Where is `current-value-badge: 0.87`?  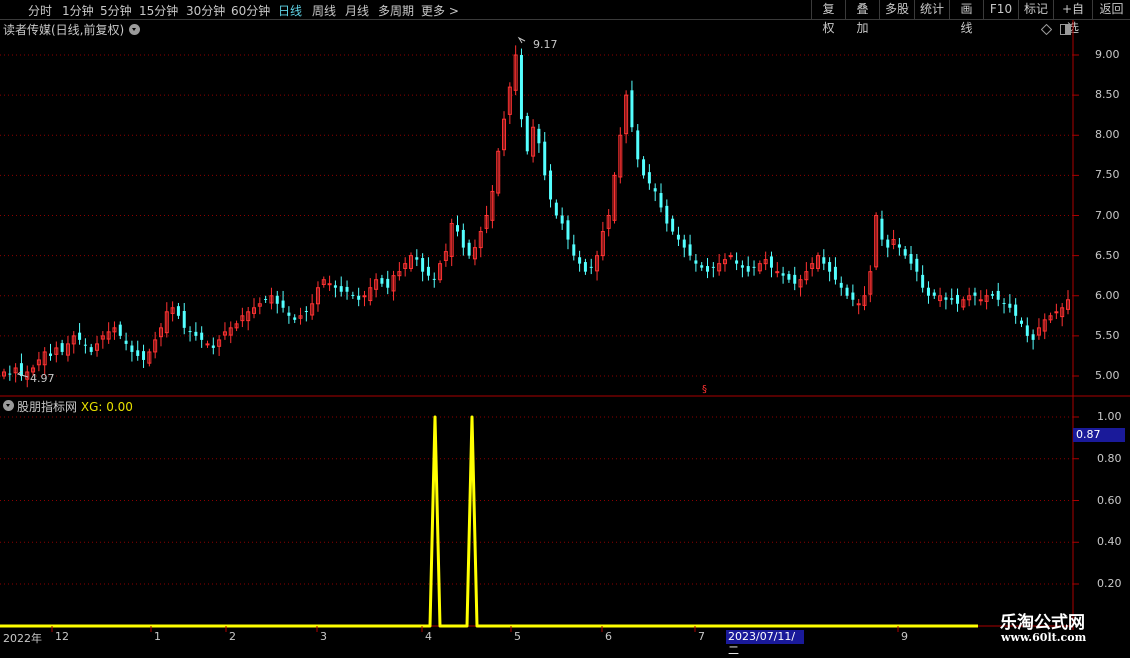
current-value-badge: 0.87 is located at coordinates (1099, 435).